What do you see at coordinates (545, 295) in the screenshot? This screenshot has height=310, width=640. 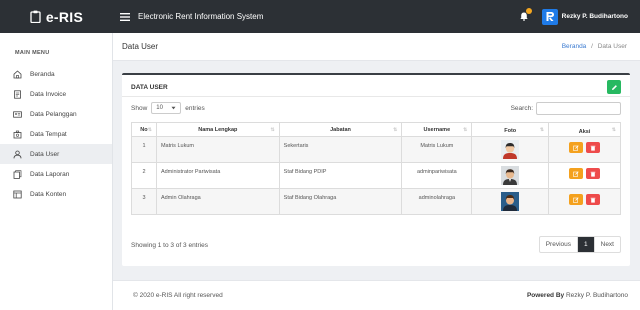 I see `footer-powered-label: Powered By` at bounding box center [545, 295].